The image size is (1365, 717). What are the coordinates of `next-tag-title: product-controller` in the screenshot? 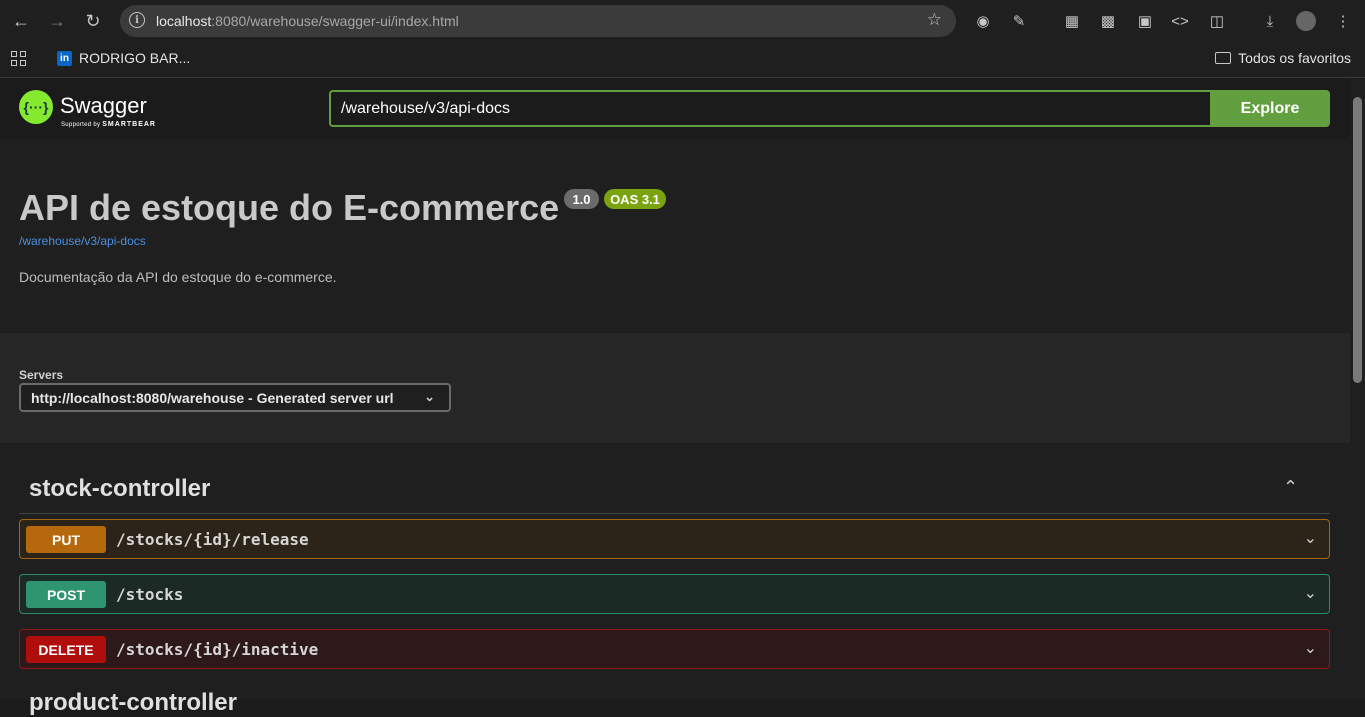 It's located at (133, 703).